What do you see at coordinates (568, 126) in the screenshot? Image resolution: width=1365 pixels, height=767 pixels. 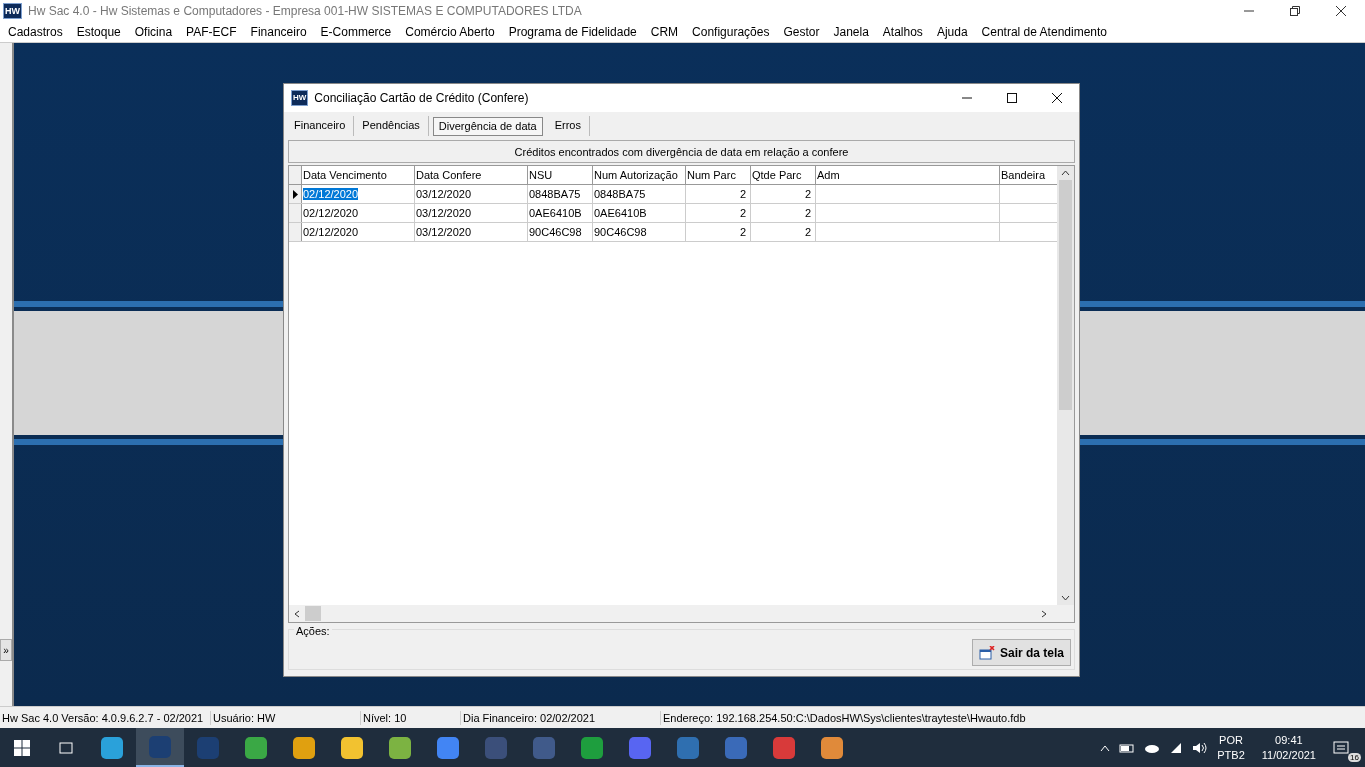 I see `tab: Erros` at bounding box center [568, 126].